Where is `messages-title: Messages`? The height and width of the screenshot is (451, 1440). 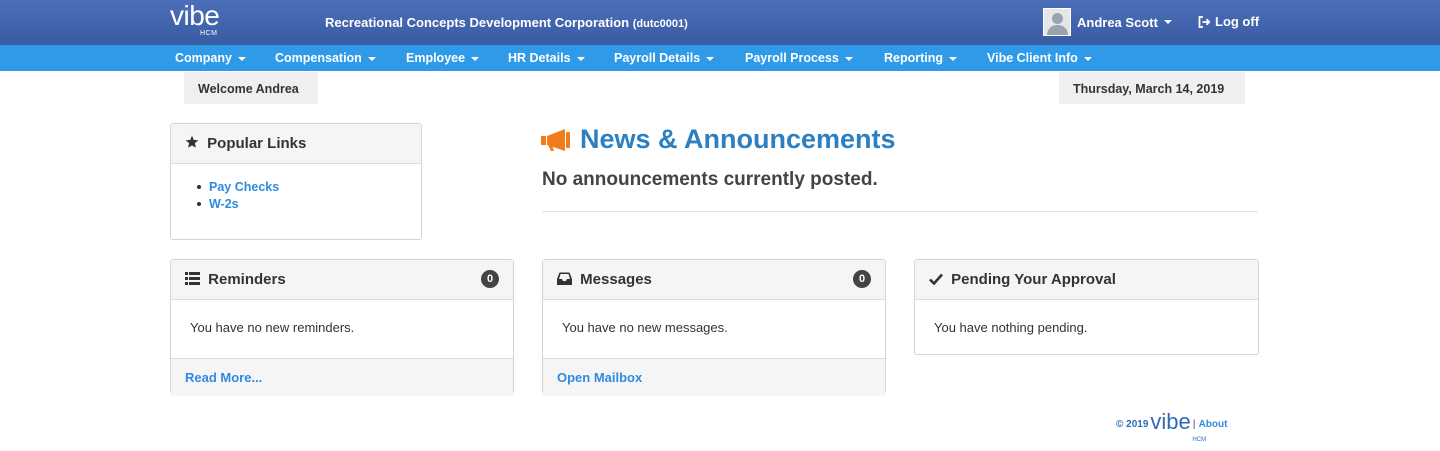 messages-title: Messages is located at coordinates (616, 279).